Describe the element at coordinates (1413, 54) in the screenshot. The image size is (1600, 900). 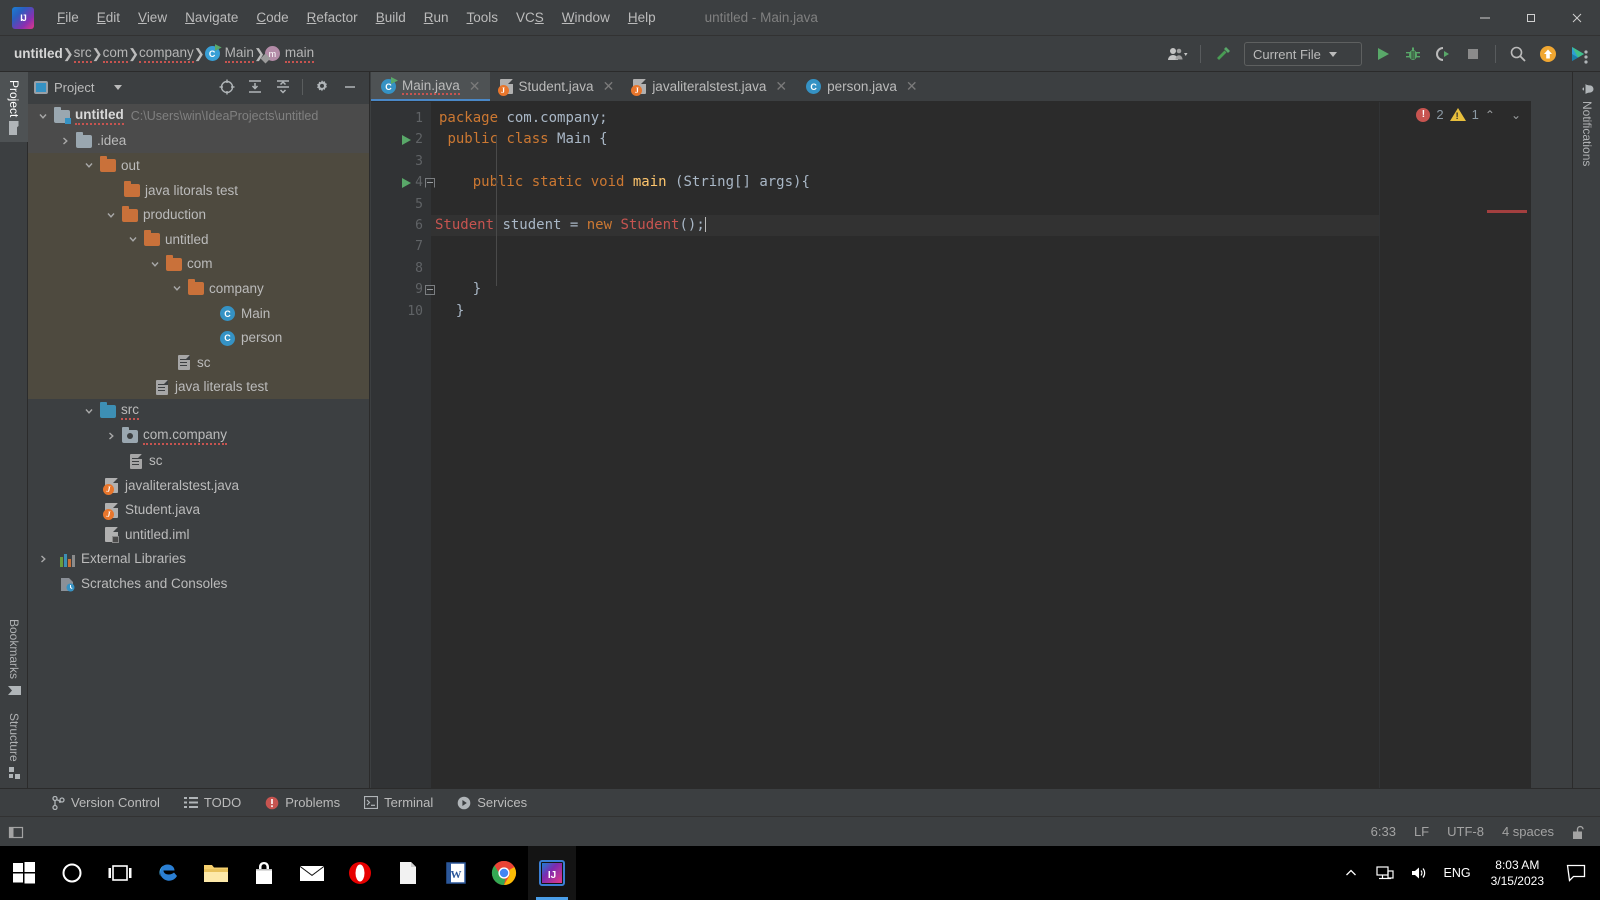
I see `debug-button` at that location.